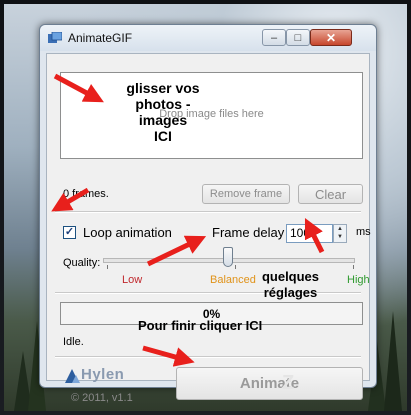  I want to click on annotation-line: photos -, so click(163, 104).